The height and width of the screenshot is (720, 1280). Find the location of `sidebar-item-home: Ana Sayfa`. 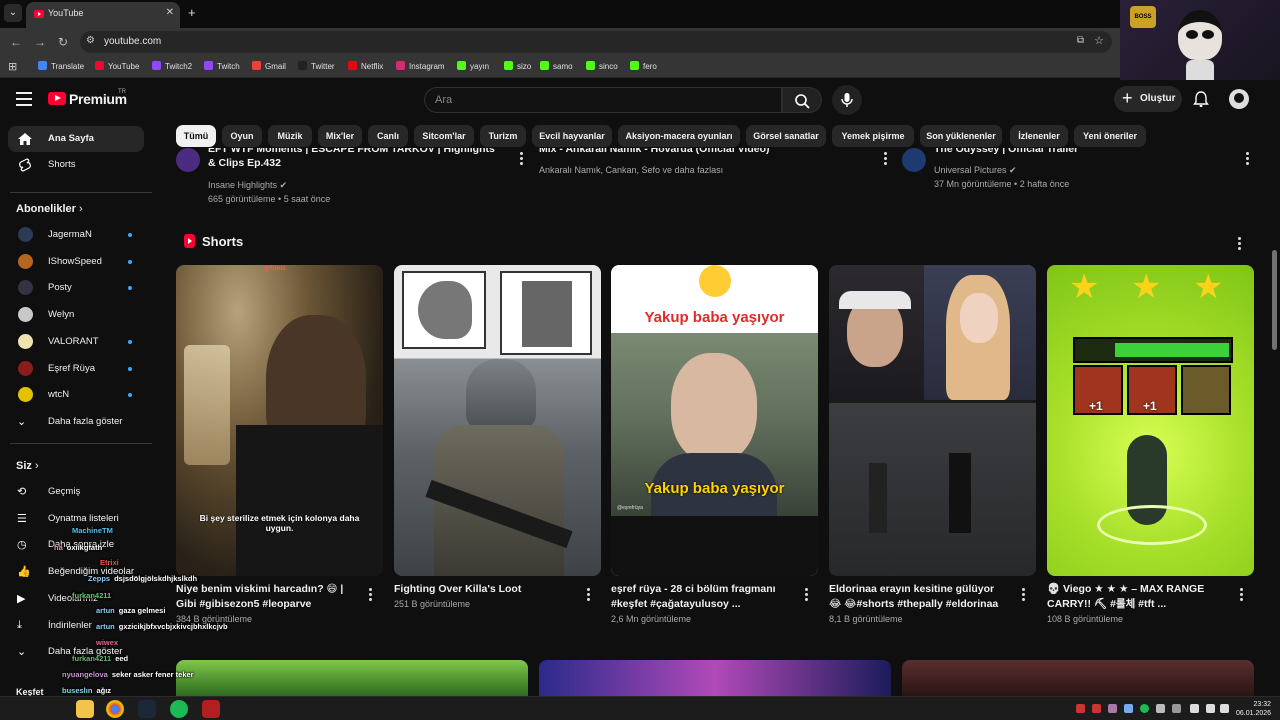

sidebar-item-home: Ana Sayfa is located at coordinates (76, 139).